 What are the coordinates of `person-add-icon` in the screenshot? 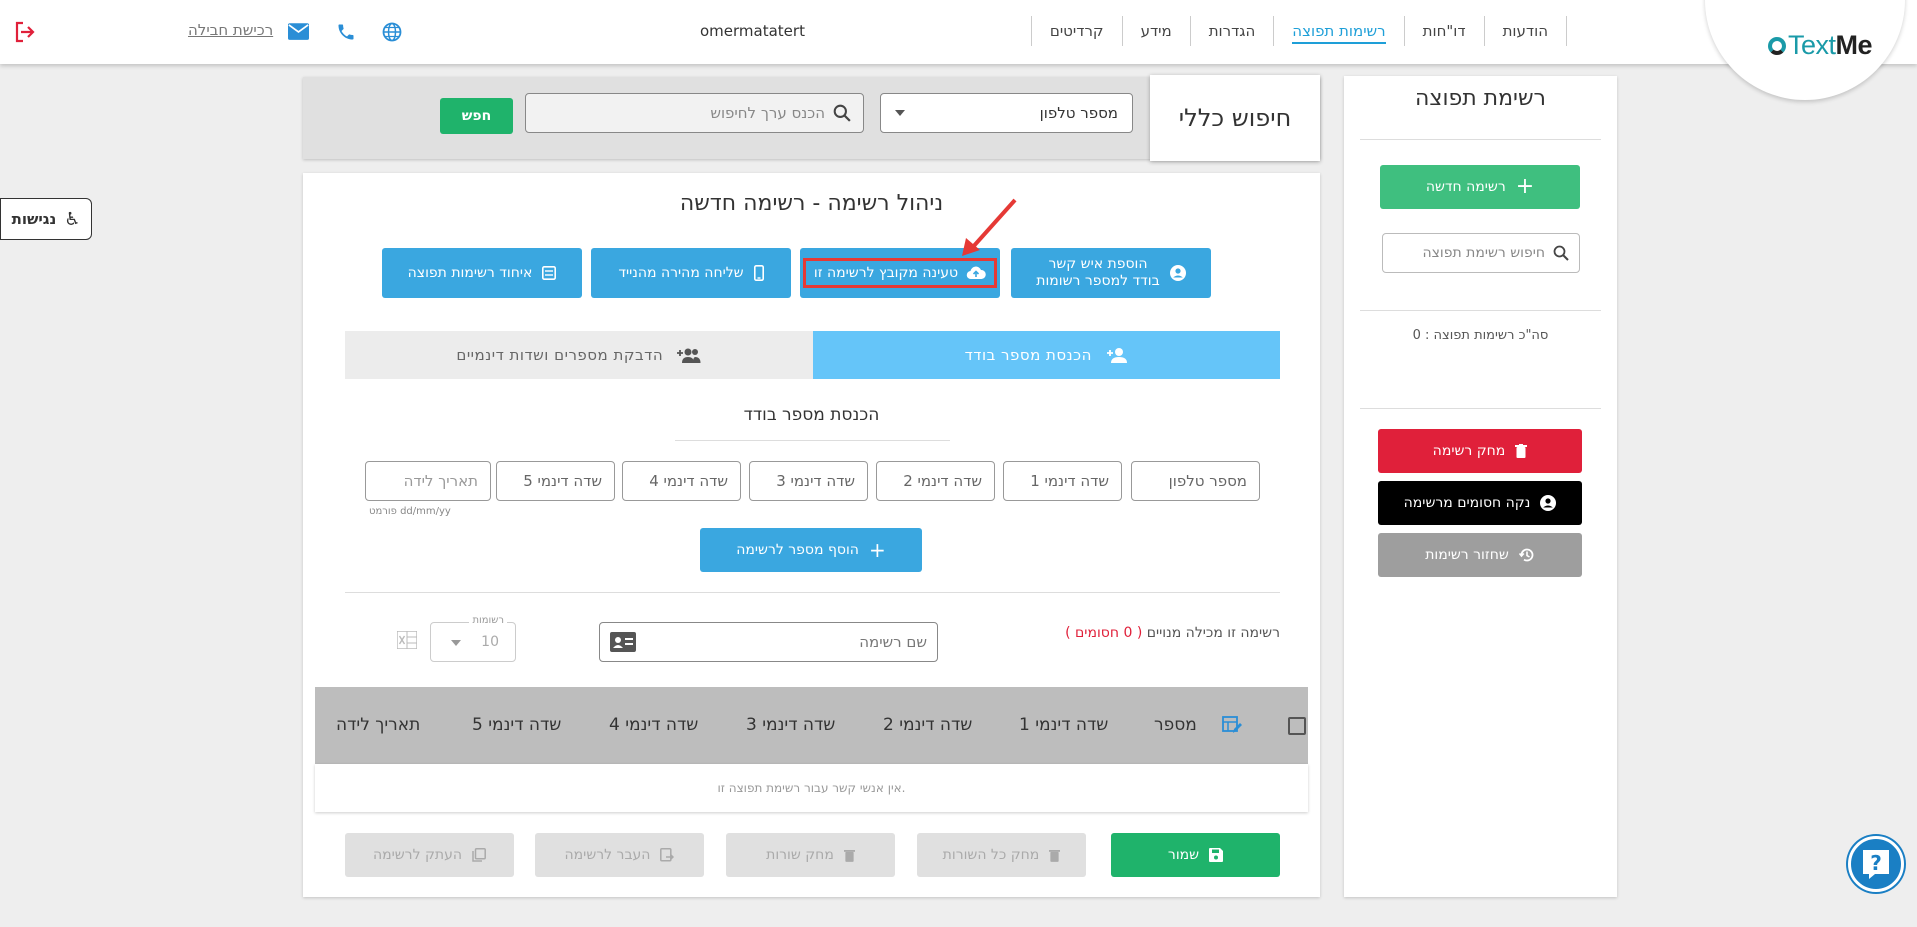 It's located at (1116, 355).